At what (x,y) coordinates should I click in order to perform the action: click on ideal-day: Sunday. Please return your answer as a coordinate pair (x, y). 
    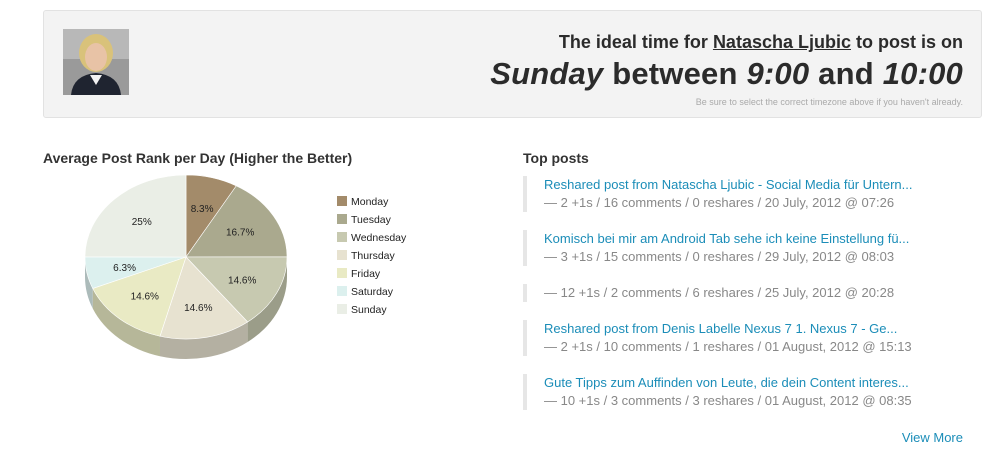
    Looking at the image, I should click on (547, 73).